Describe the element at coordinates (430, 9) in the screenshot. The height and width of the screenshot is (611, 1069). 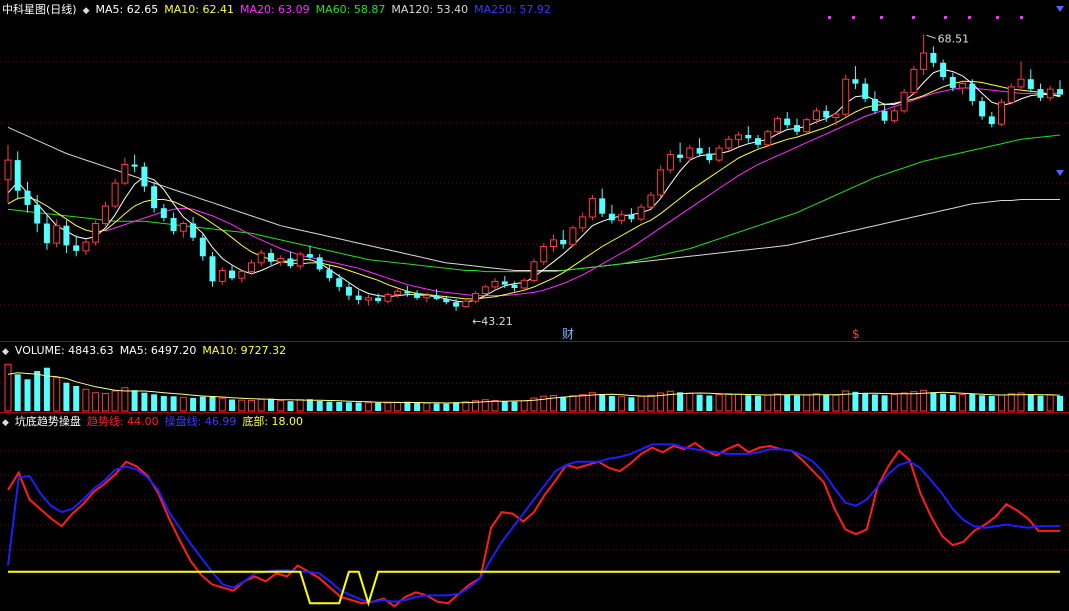
I see `ma-legend-item: MA120: 53.40` at that location.